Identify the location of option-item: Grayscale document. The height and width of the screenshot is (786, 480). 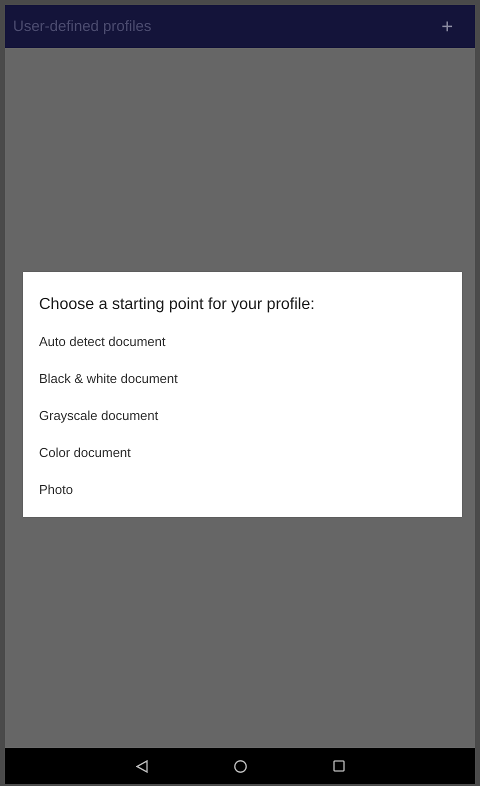
(242, 416).